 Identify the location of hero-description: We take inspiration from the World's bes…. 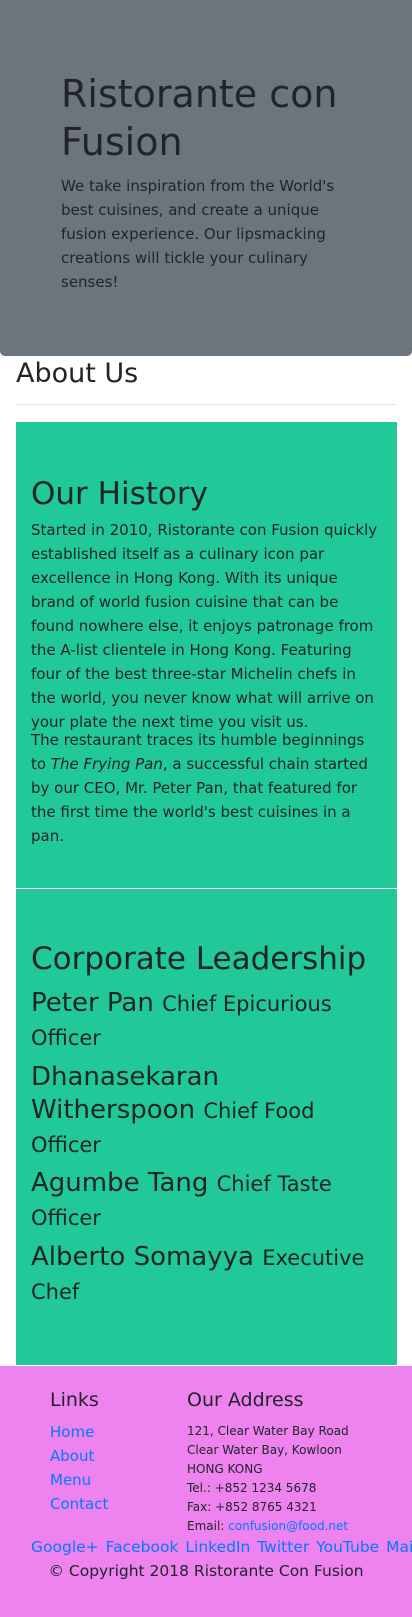
(198, 234).